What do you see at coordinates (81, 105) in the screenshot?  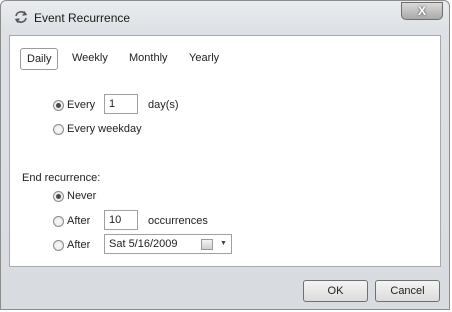 I see `every-label: Every` at bounding box center [81, 105].